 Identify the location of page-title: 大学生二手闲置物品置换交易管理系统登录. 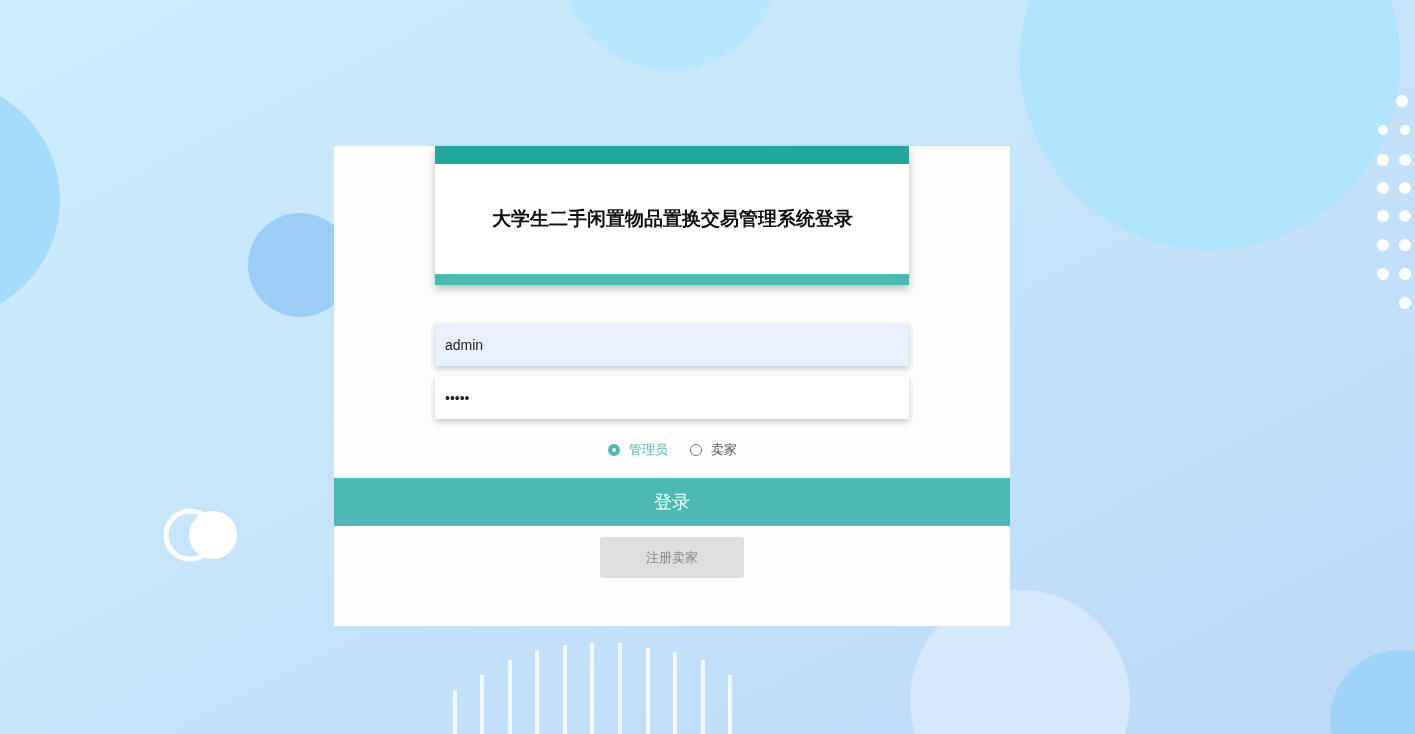
(672, 218).